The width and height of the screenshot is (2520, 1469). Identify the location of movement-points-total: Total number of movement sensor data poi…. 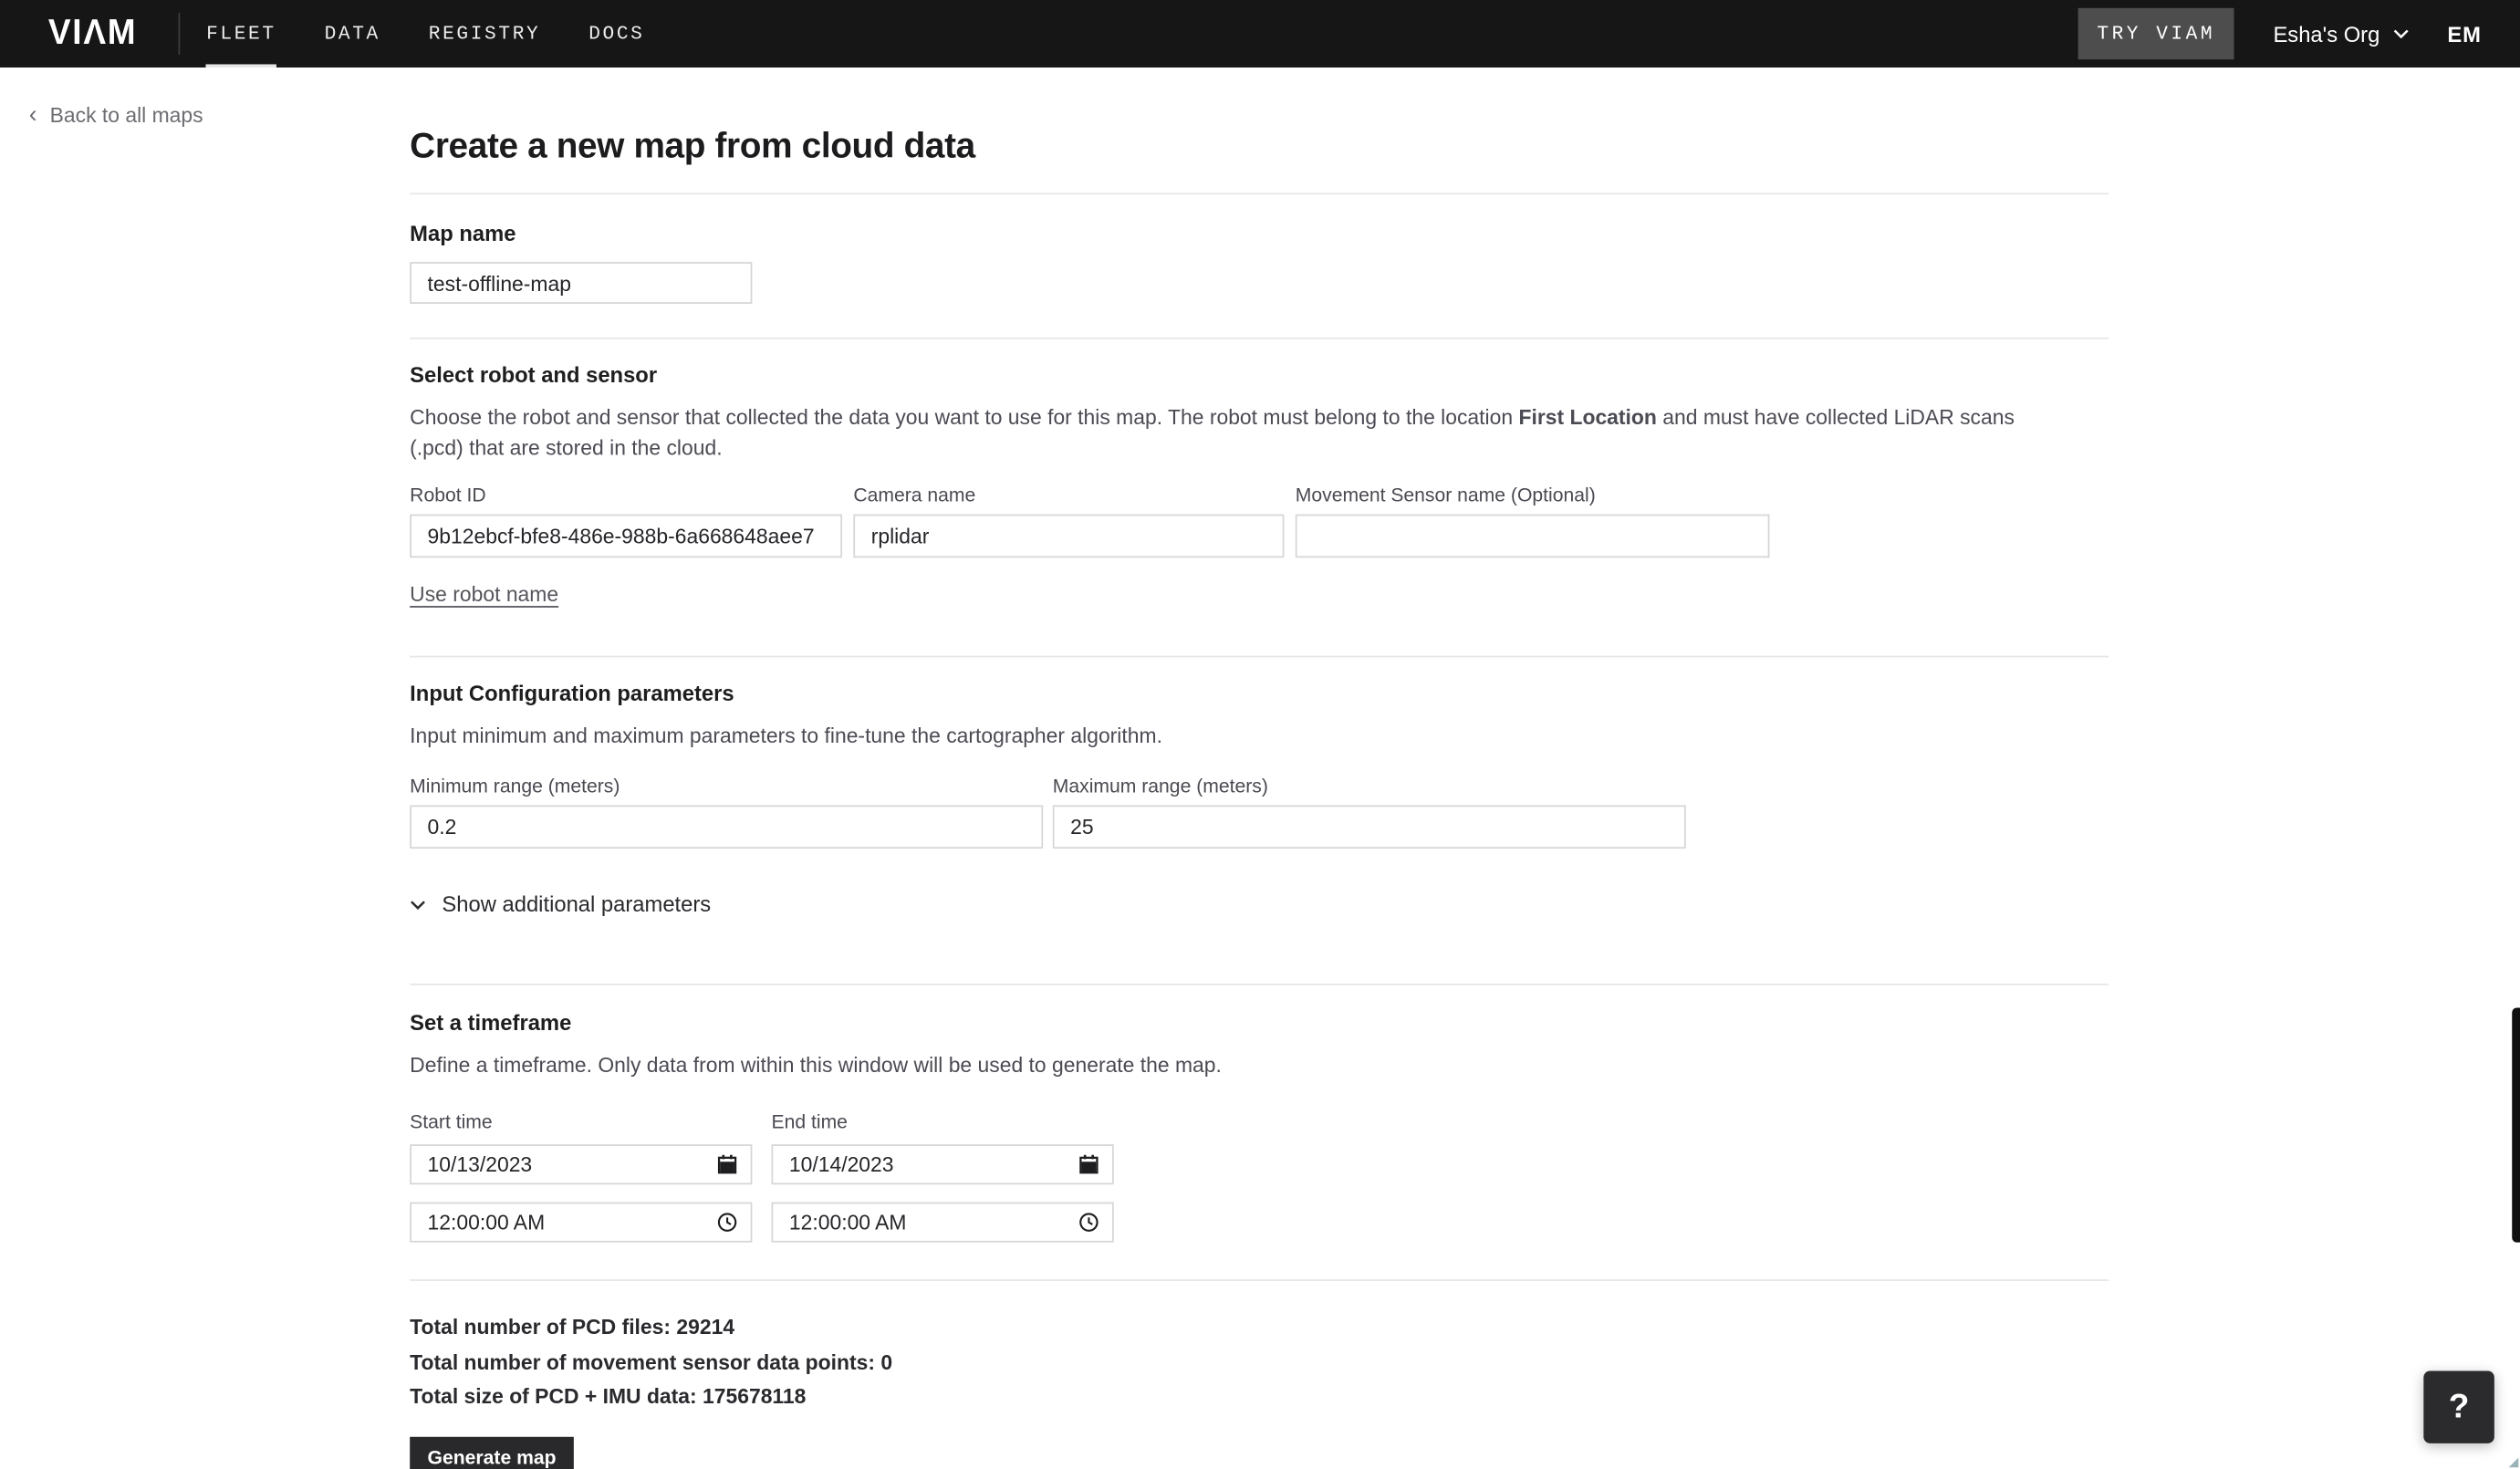
(651, 1361).